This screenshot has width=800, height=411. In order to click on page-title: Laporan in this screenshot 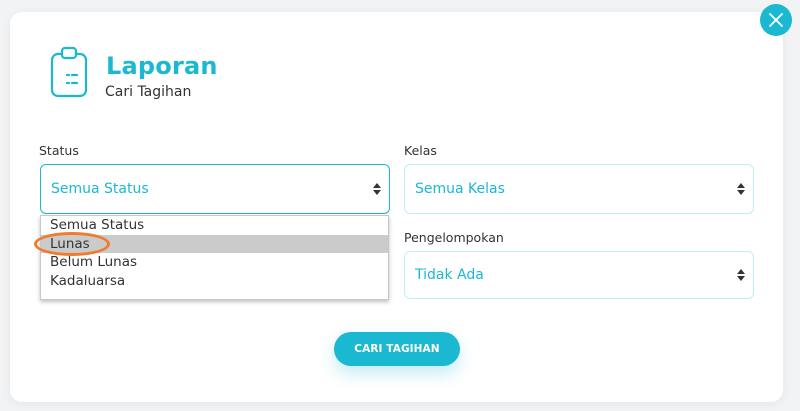, I will do `click(162, 66)`.